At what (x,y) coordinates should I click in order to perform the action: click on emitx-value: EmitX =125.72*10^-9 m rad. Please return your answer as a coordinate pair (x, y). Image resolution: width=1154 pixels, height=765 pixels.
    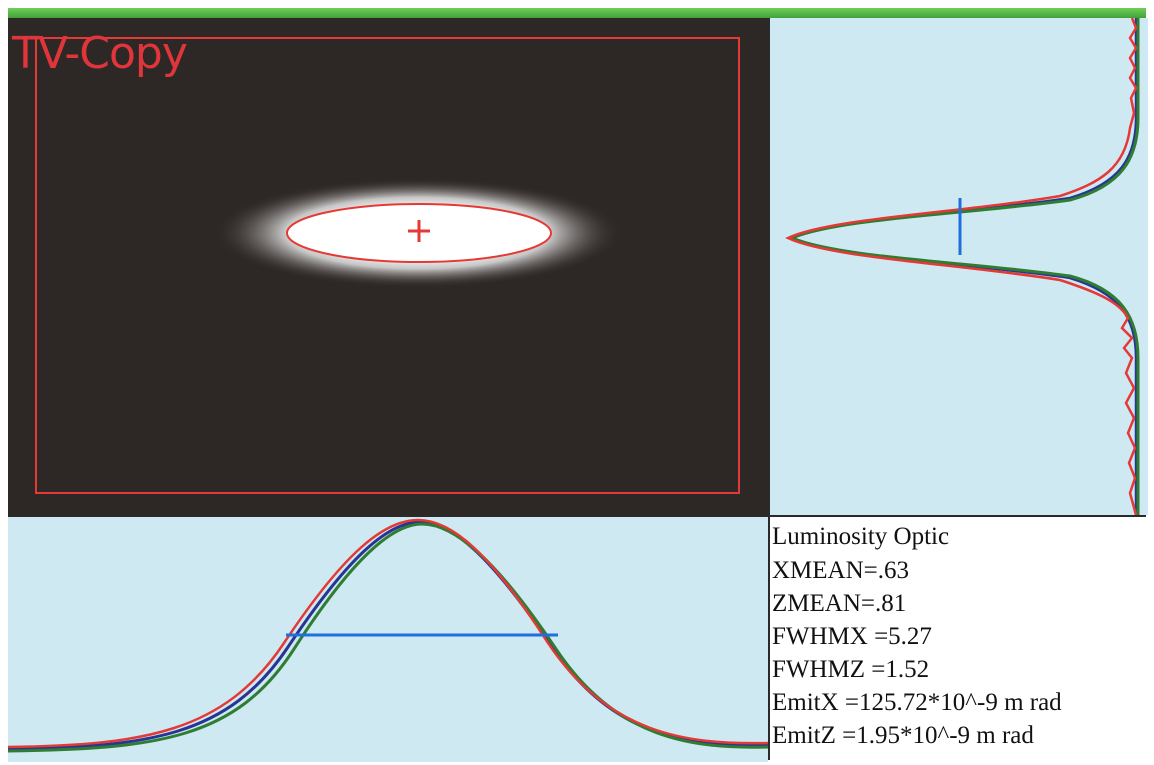
    Looking at the image, I should click on (917, 702).